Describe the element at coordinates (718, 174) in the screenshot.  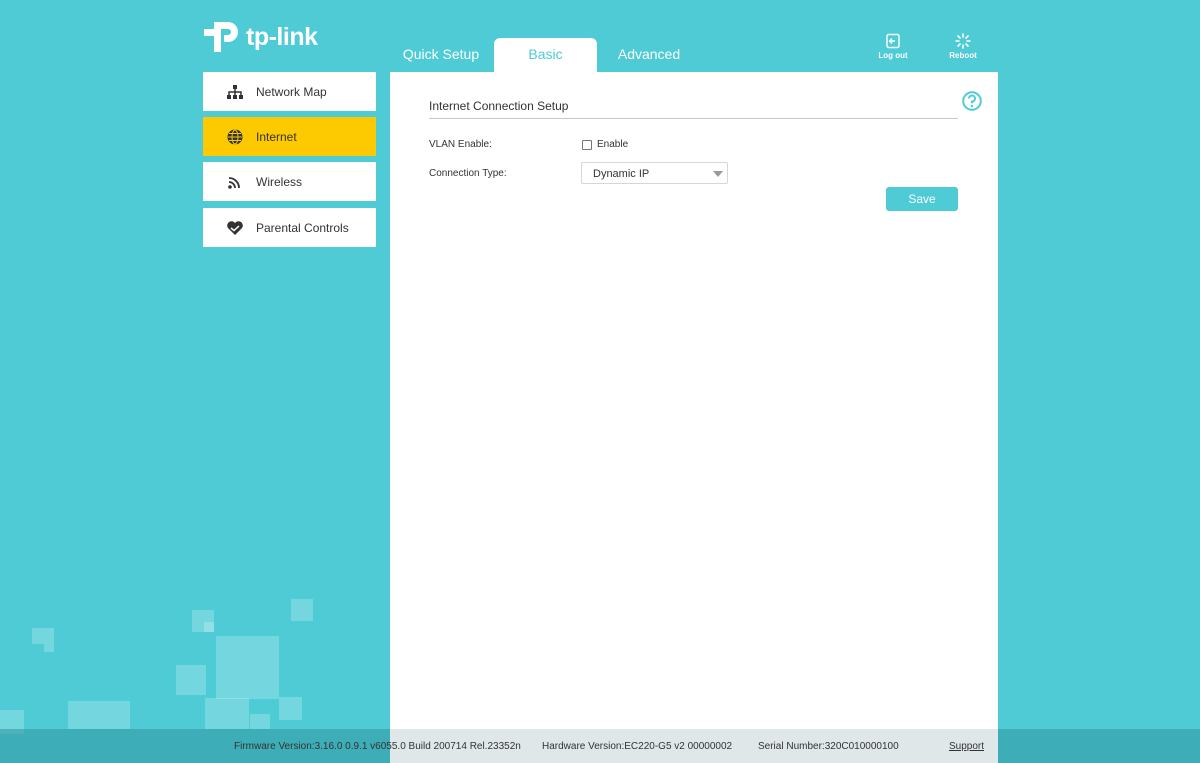
I see `chevron-down-icon` at that location.